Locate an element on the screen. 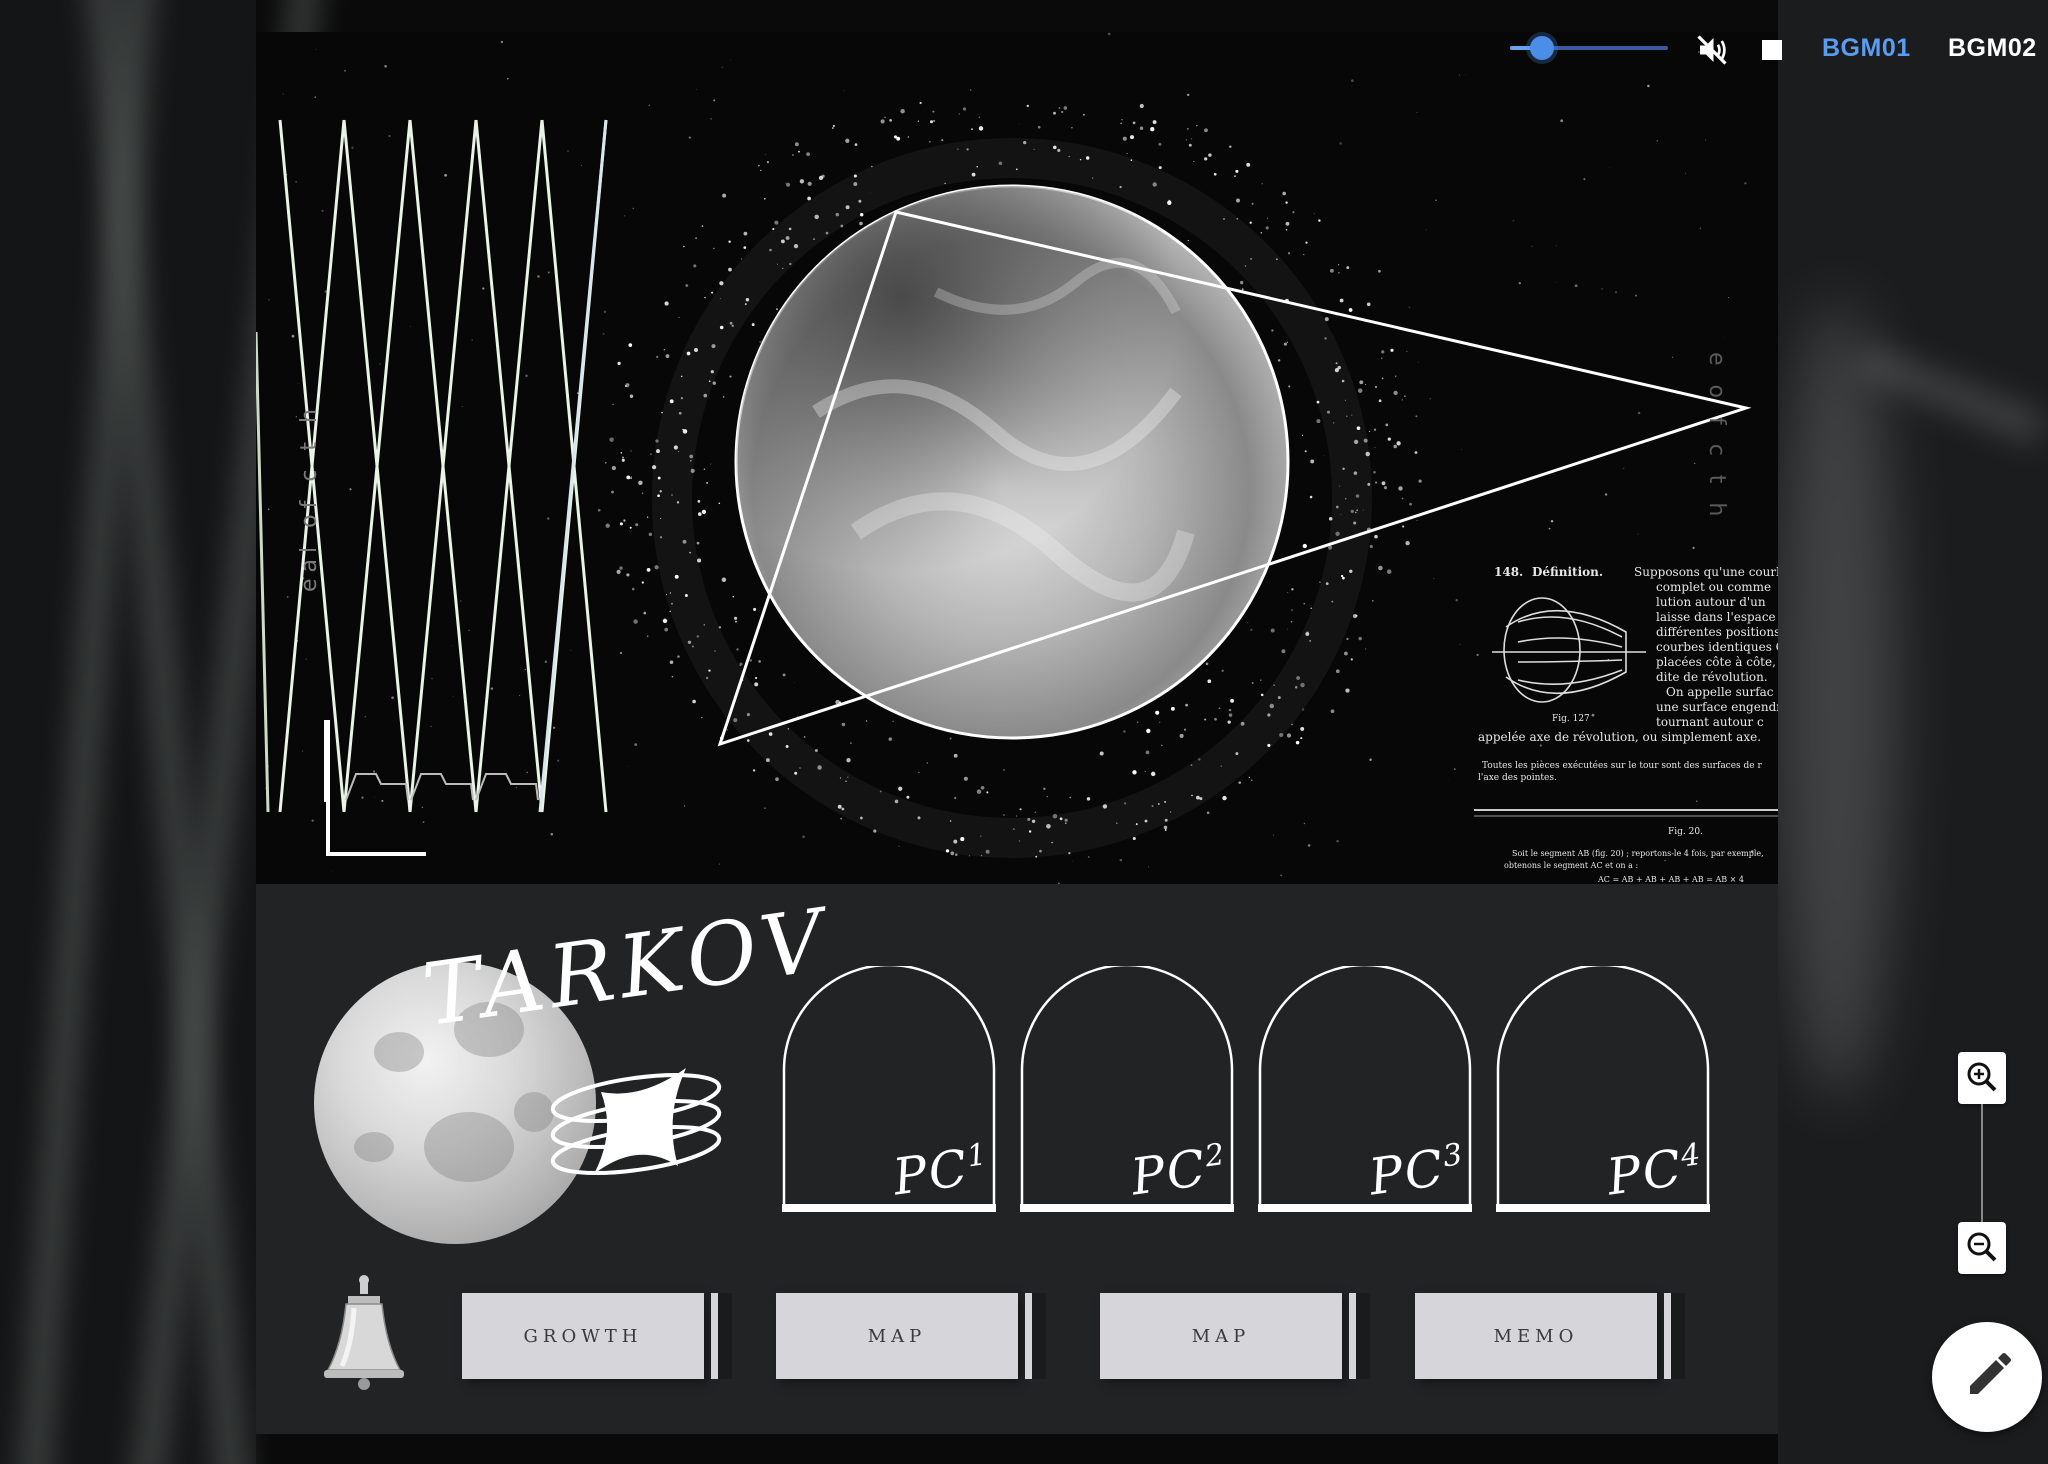 This screenshot has height=1464, width=2048. zoom-in-button is located at coordinates (1982, 1078).